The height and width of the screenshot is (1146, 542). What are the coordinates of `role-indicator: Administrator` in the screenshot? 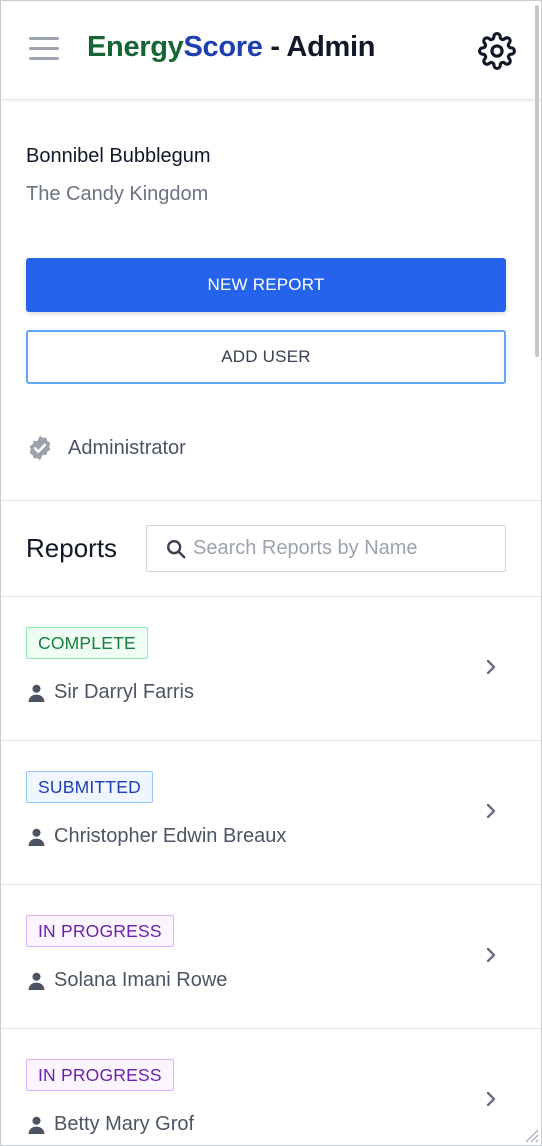 It's located at (106, 448).